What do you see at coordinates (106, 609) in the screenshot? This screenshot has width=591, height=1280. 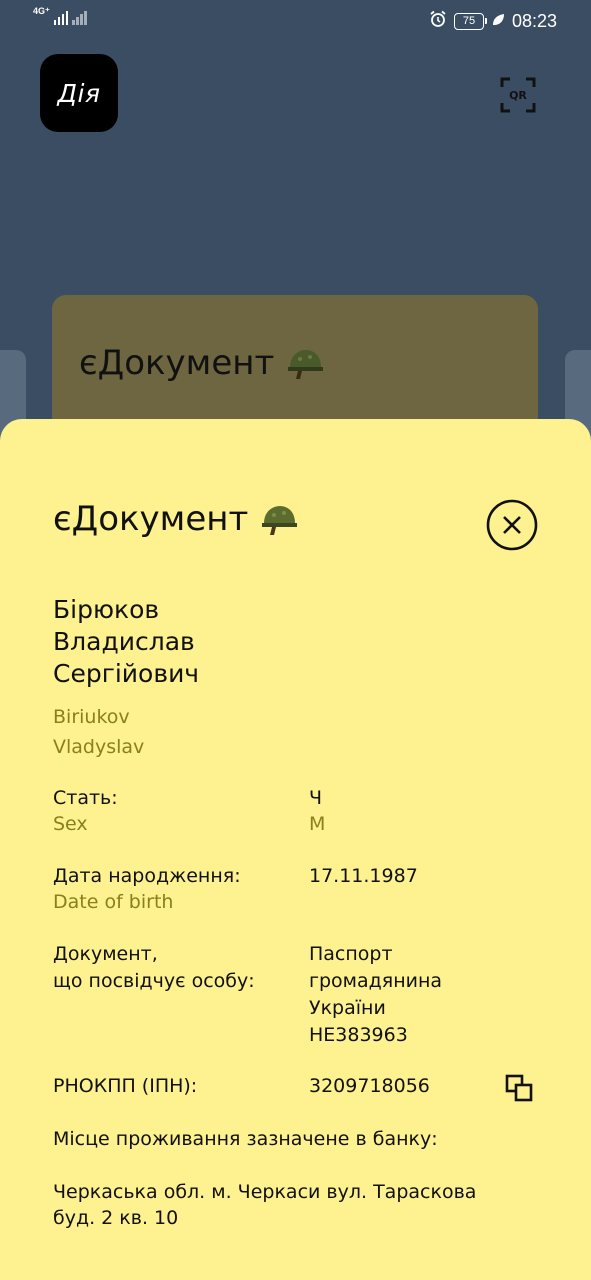 I see `surname: Бірюков` at bounding box center [106, 609].